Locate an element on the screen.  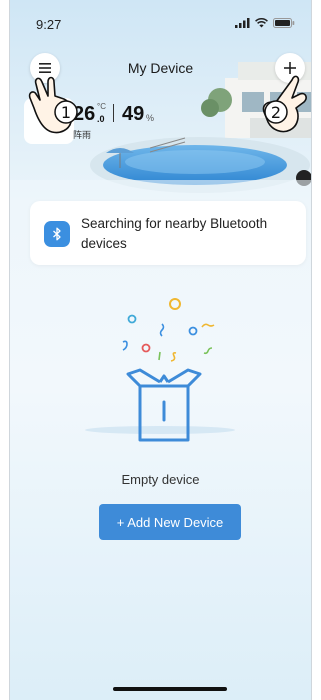
add-new-device-button: + Add New Device is located at coordinates (170, 522).